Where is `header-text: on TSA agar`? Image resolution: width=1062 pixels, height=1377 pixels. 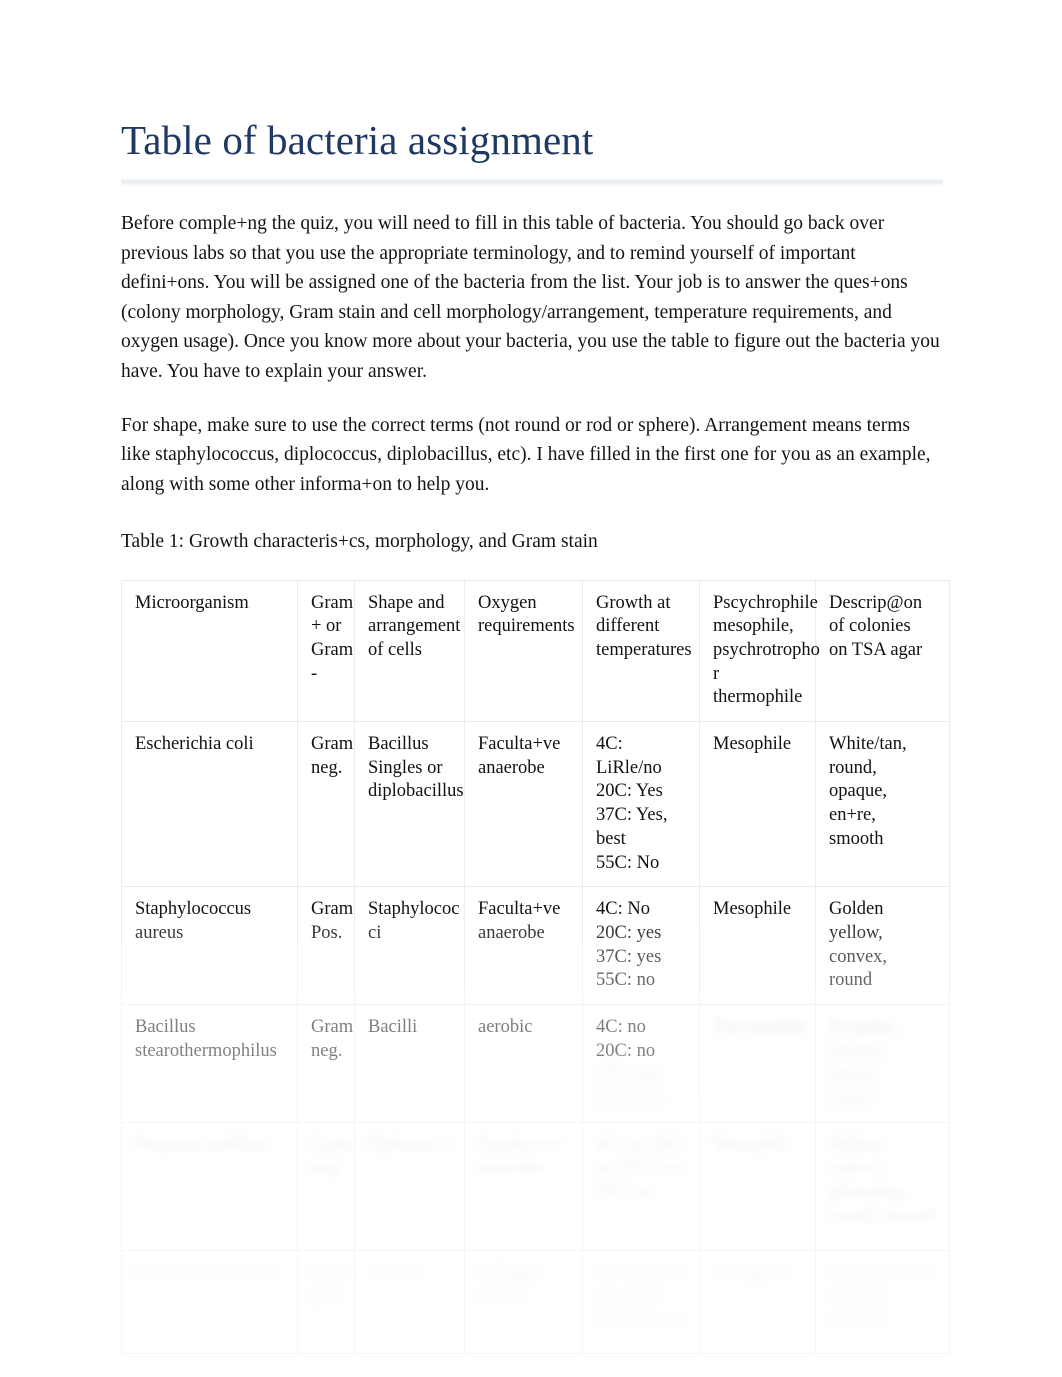 header-text: on TSA agar is located at coordinates (876, 650).